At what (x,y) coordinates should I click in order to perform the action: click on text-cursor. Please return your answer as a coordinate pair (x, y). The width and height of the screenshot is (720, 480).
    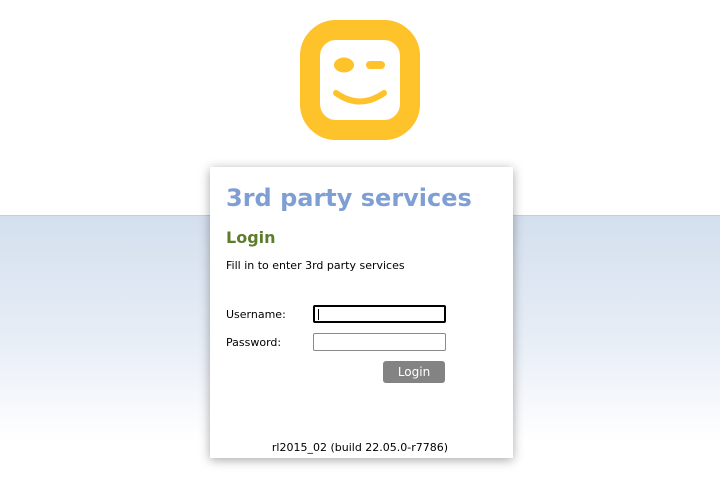
    Looking at the image, I should click on (318, 314).